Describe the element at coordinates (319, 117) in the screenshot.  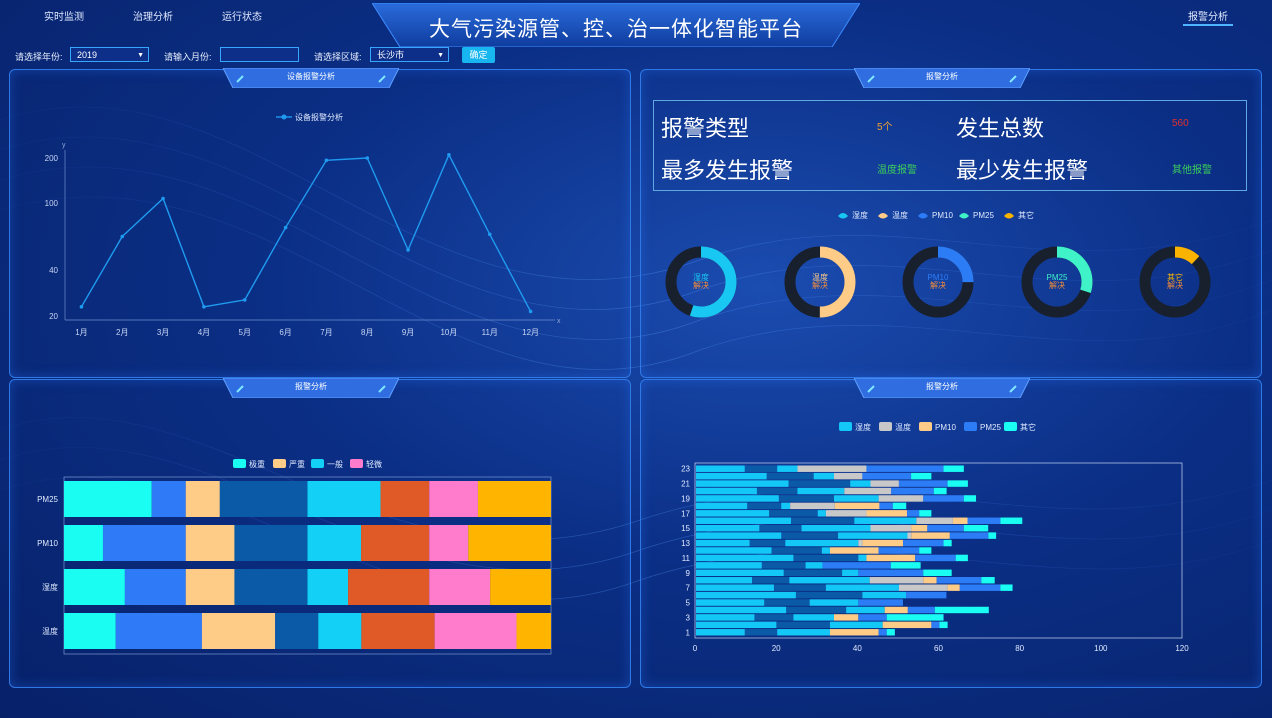
I see `legend-label: 设备报警分析` at that location.